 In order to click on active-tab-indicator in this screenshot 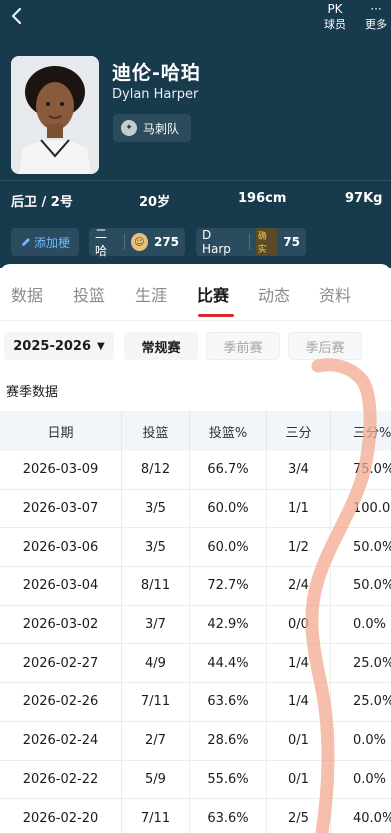, I will do `click(216, 315)`.